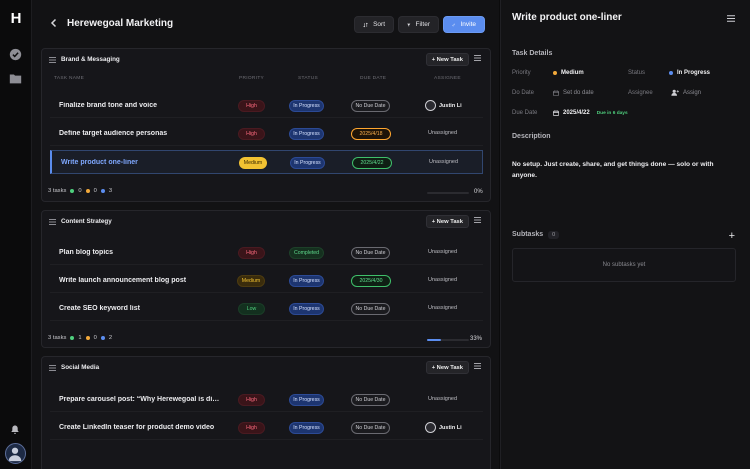 The image size is (750, 469). I want to click on due-date-badge: 2025/4/30, so click(371, 281).